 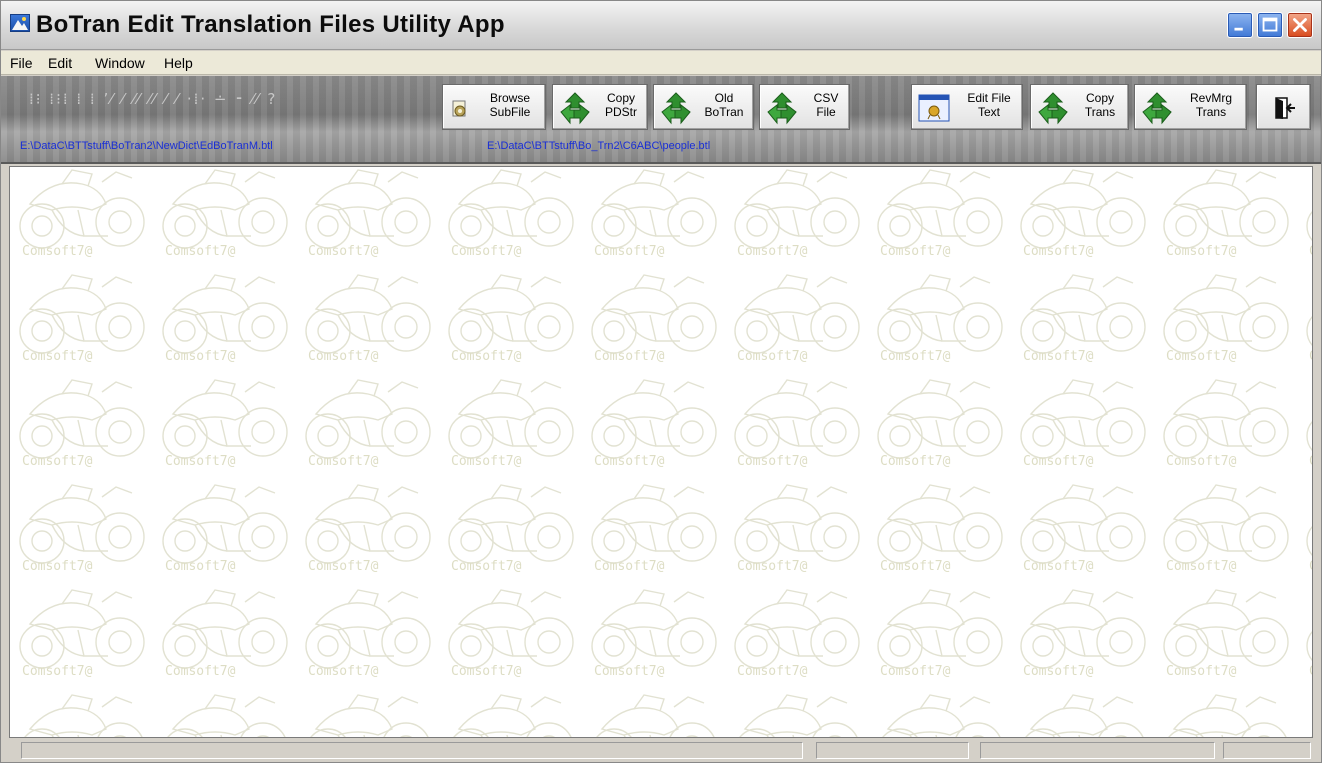 What do you see at coordinates (661, 750) in the screenshot?
I see `status-bar` at bounding box center [661, 750].